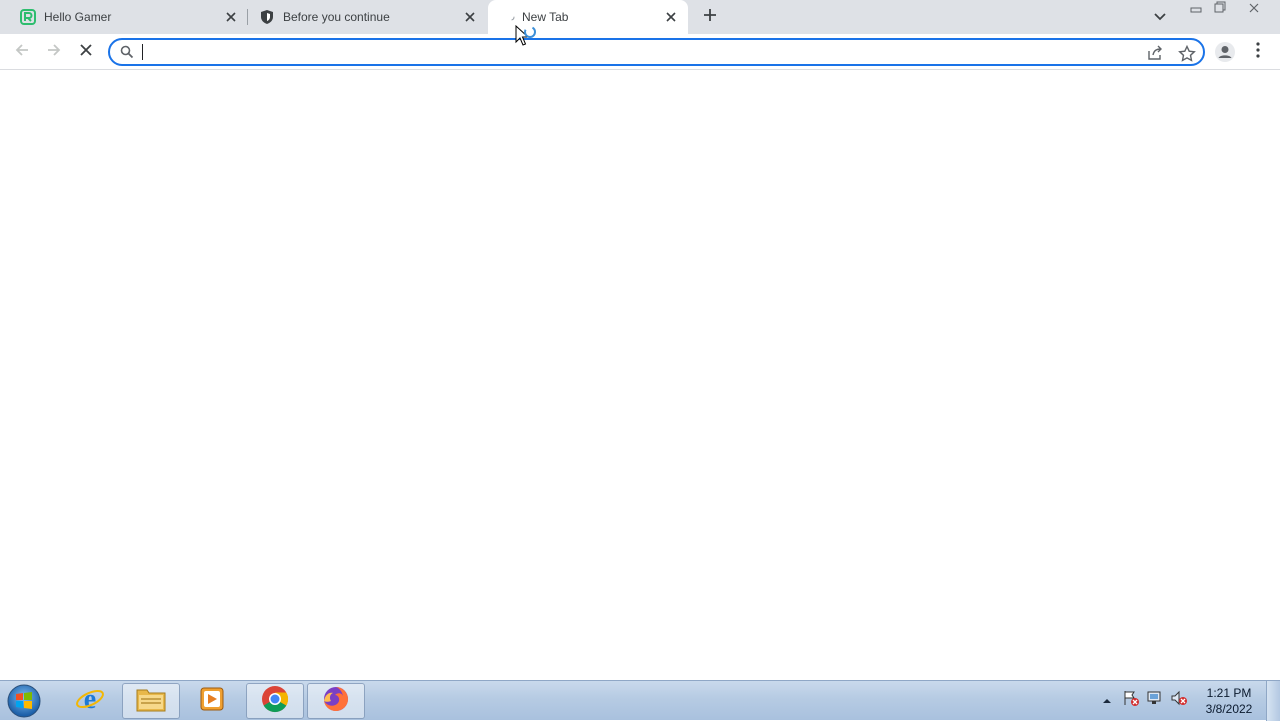 The height and width of the screenshot is (724, 1280). I want to click on text-caret, so click(142, 52).